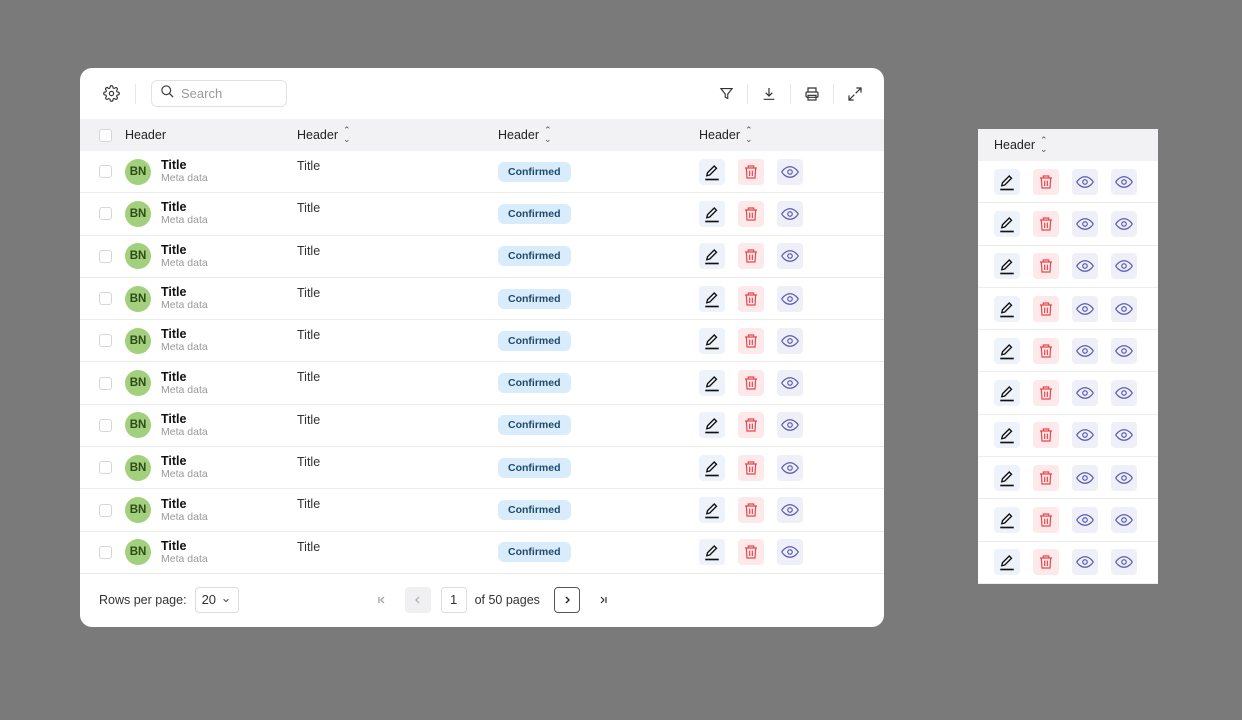 The width and height of the screenshot is (1242, 720). Describe the element at coordinates (382, 600) in the screenshot. I see `first-page-button` at that location.